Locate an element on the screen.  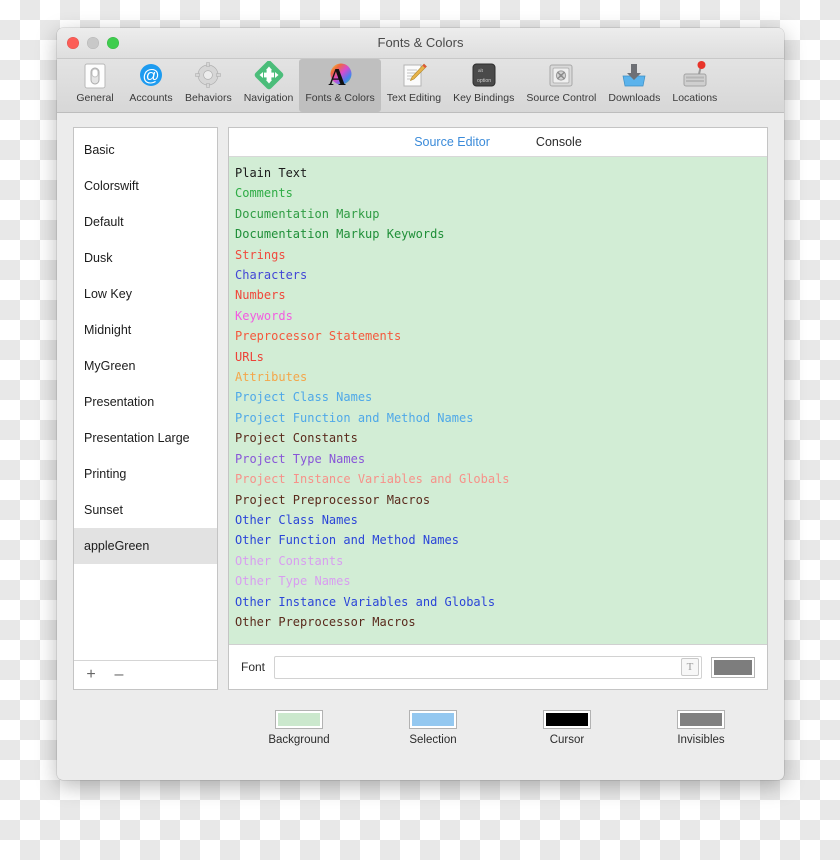
at-sign-icon: @ is located at coordinates (151, 76).